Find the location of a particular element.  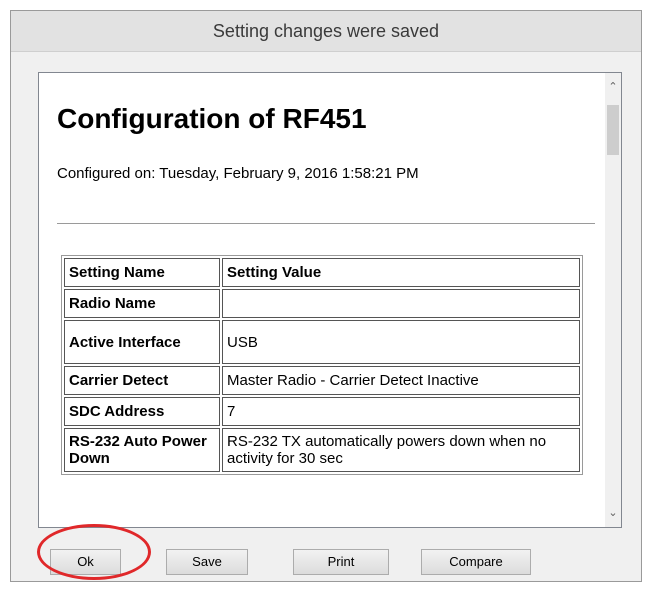

report-heading: Configuration of RF451 is located at coordinates (212, 118).